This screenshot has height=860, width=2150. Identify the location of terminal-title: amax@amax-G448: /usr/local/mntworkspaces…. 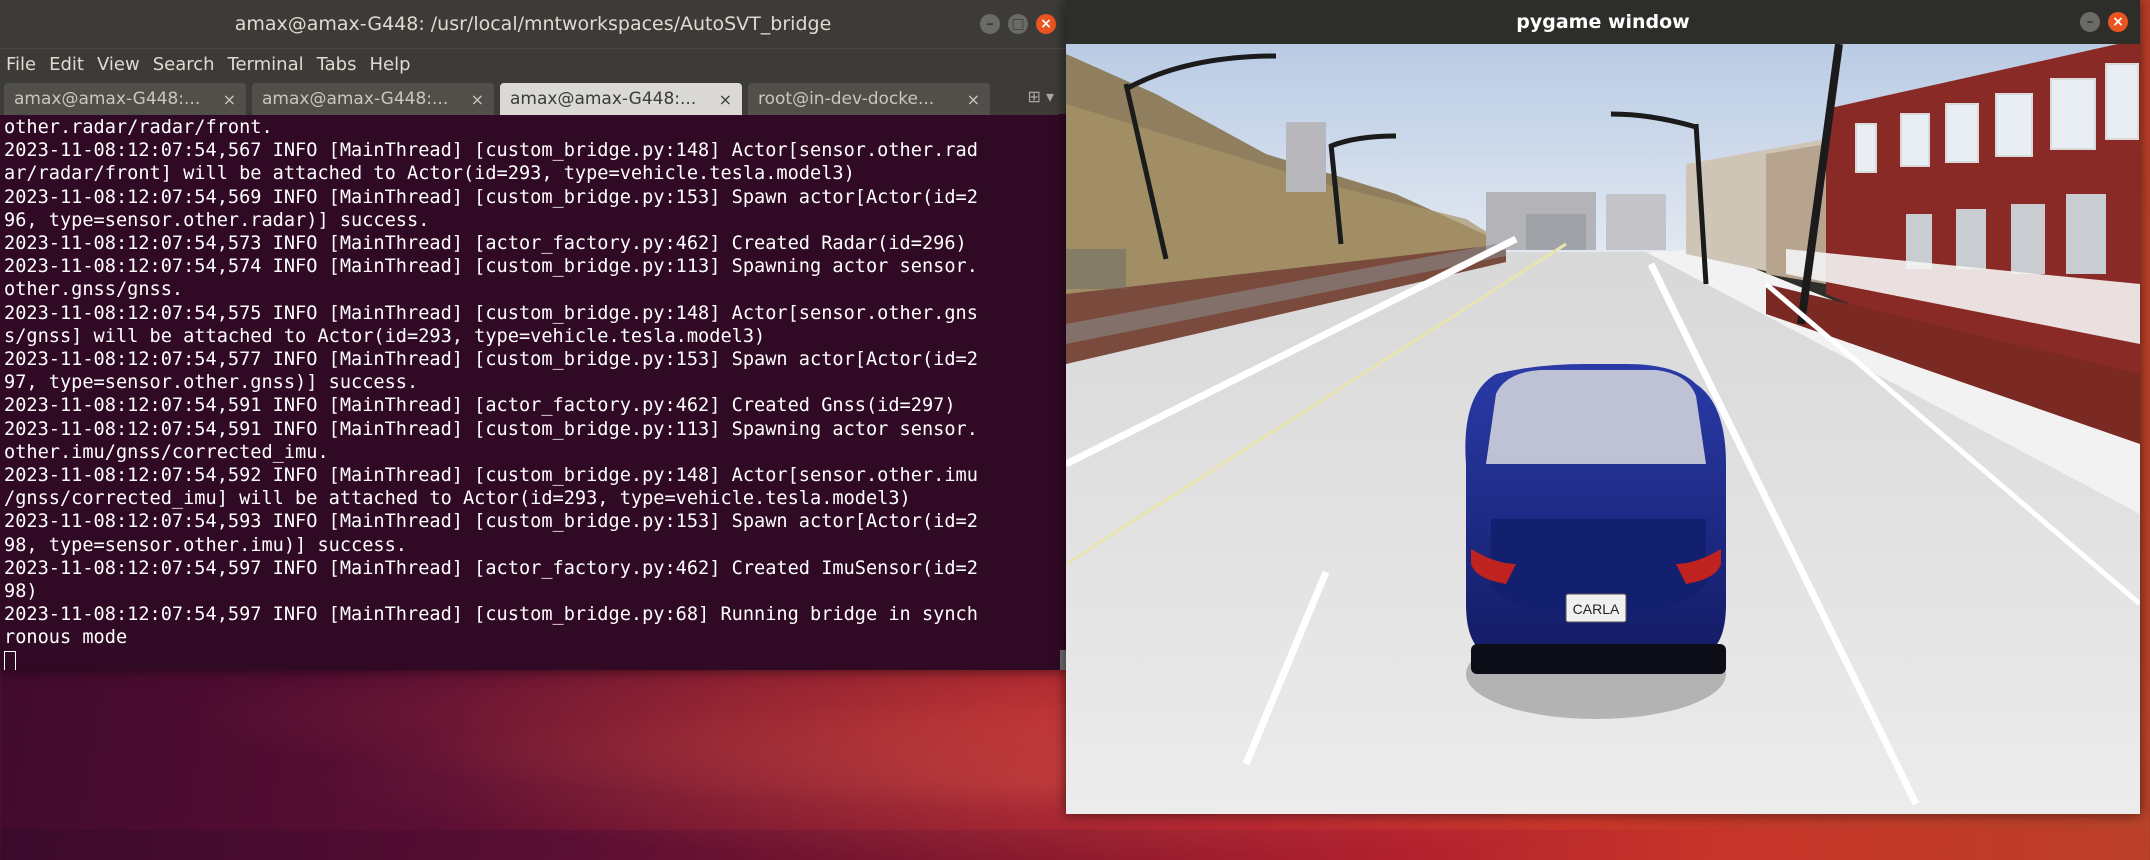
(533, 24).